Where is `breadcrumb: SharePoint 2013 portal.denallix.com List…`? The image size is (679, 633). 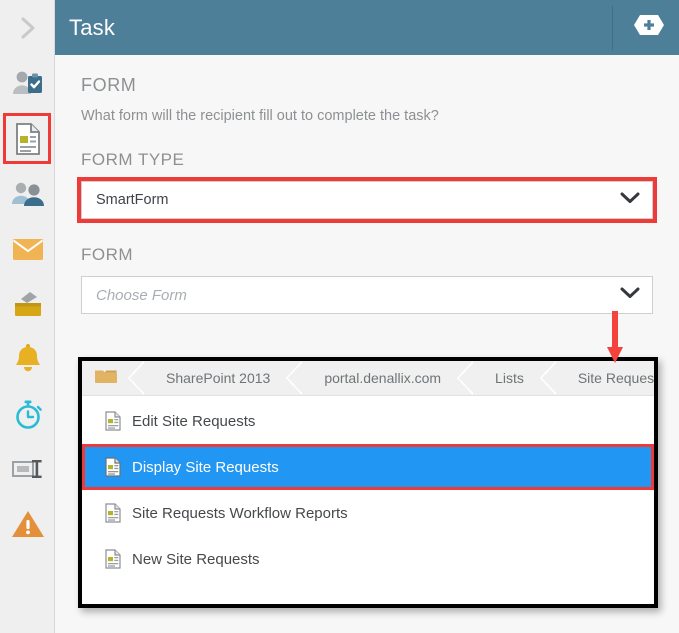 breadcrumb: SharePoint 2013 portal.denallix.com List… is located at coordinates (368, 378).